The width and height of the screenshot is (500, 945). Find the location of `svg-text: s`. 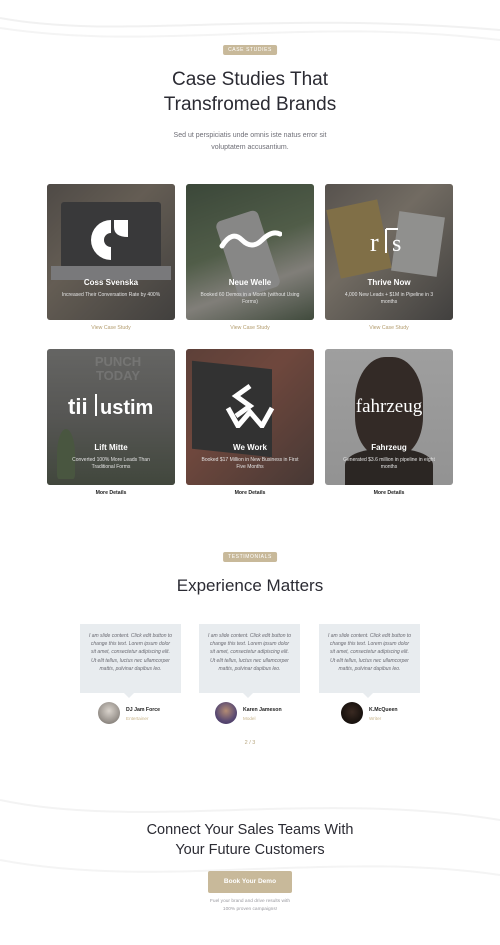

svg-text: s is located at coordinates (396, 243).